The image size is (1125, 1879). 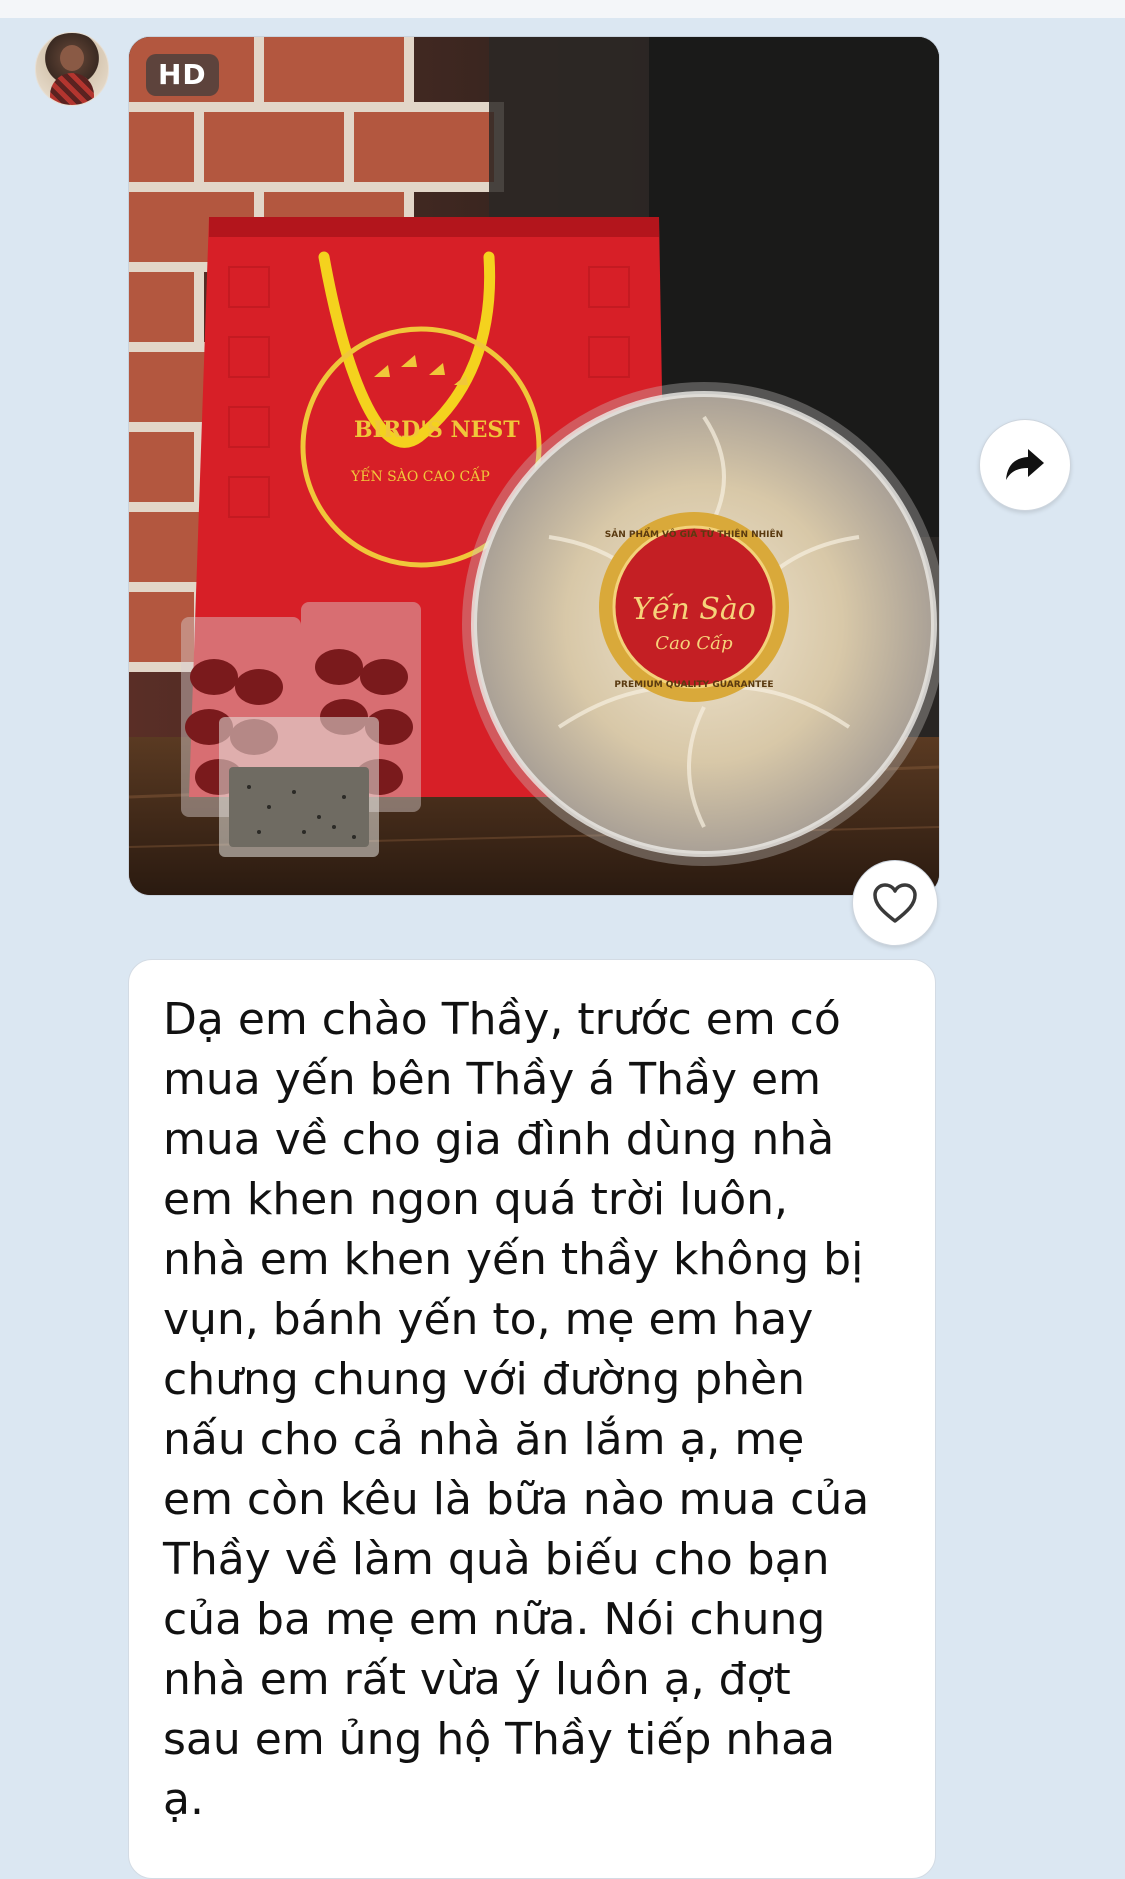 What do you see at coordinates (694, 609) in the screenshot?
I see `seal-title: Yến Sào` at bounding box center [694, 609].